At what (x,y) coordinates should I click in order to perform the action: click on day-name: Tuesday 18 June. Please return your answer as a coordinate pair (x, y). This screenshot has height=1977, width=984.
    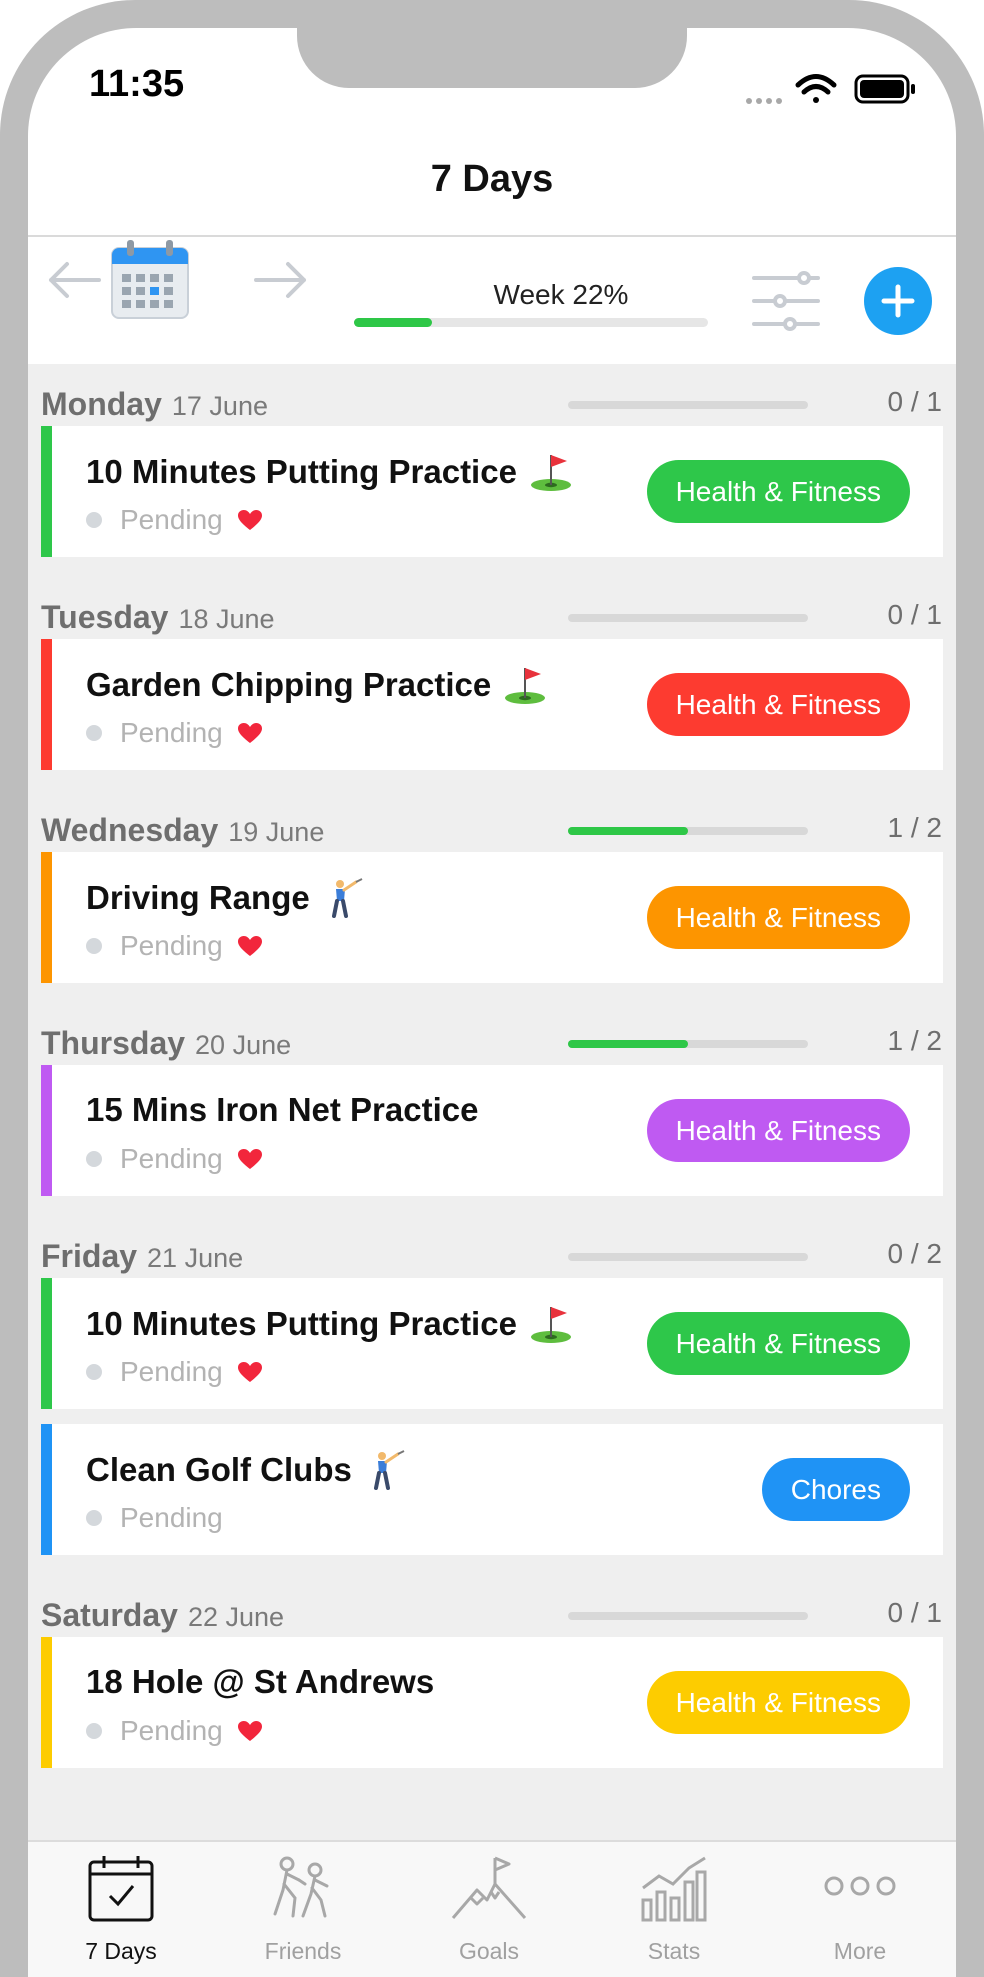
    Looking at the image, I should click on (158, 617).